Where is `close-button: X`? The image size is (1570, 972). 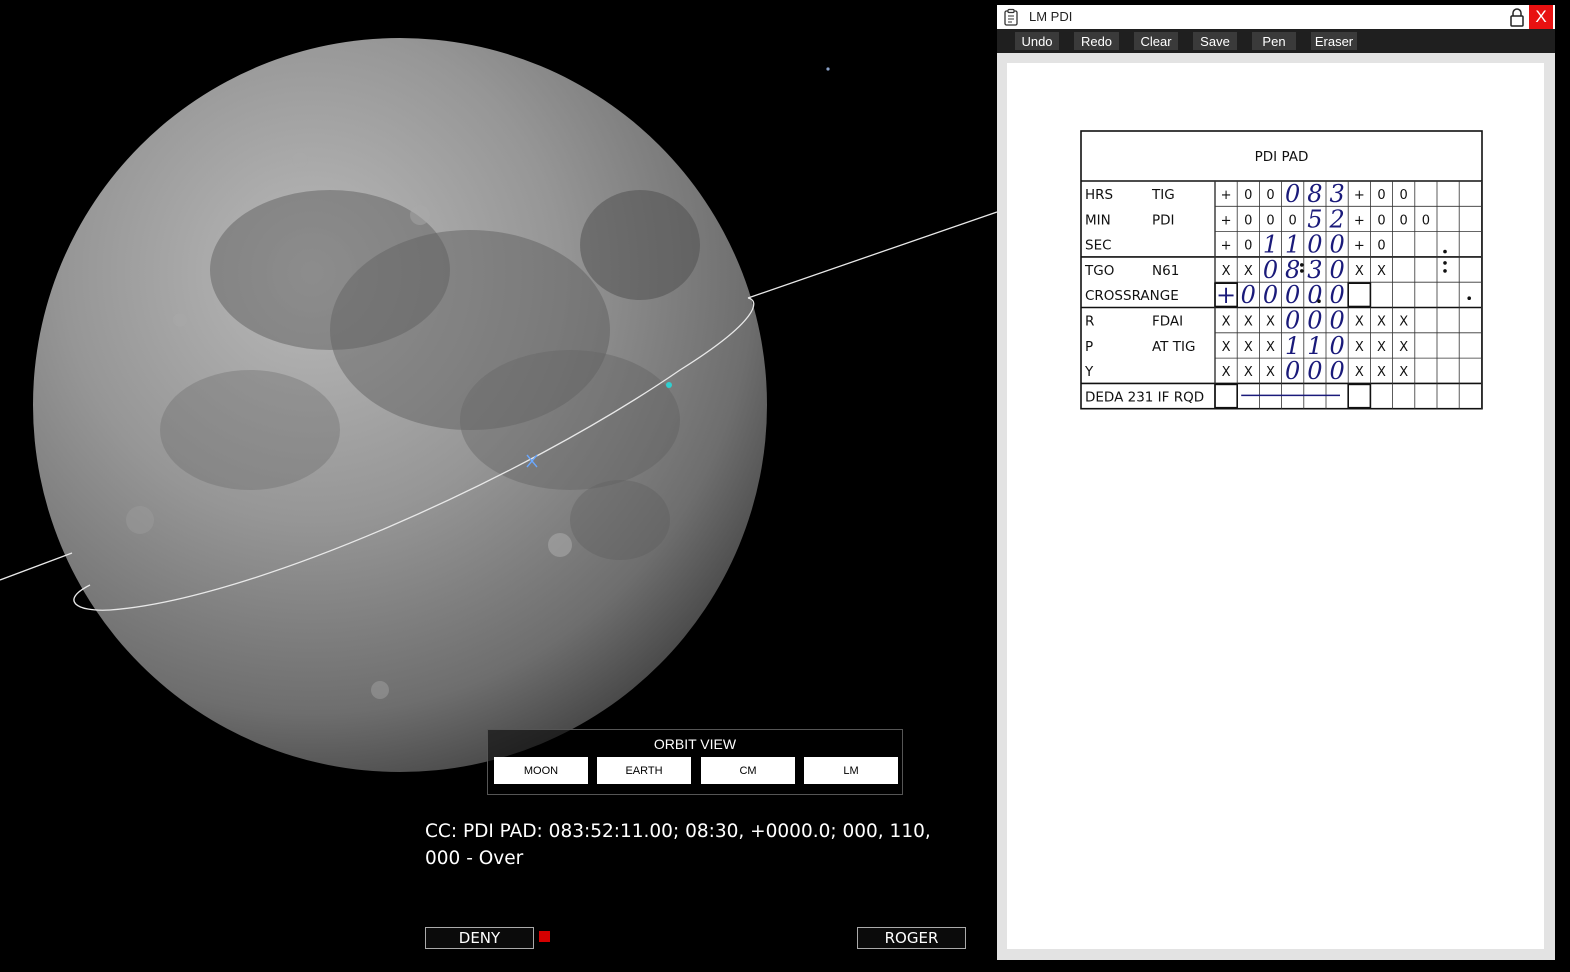 close-button: X is located at coordinates (1541, 17).